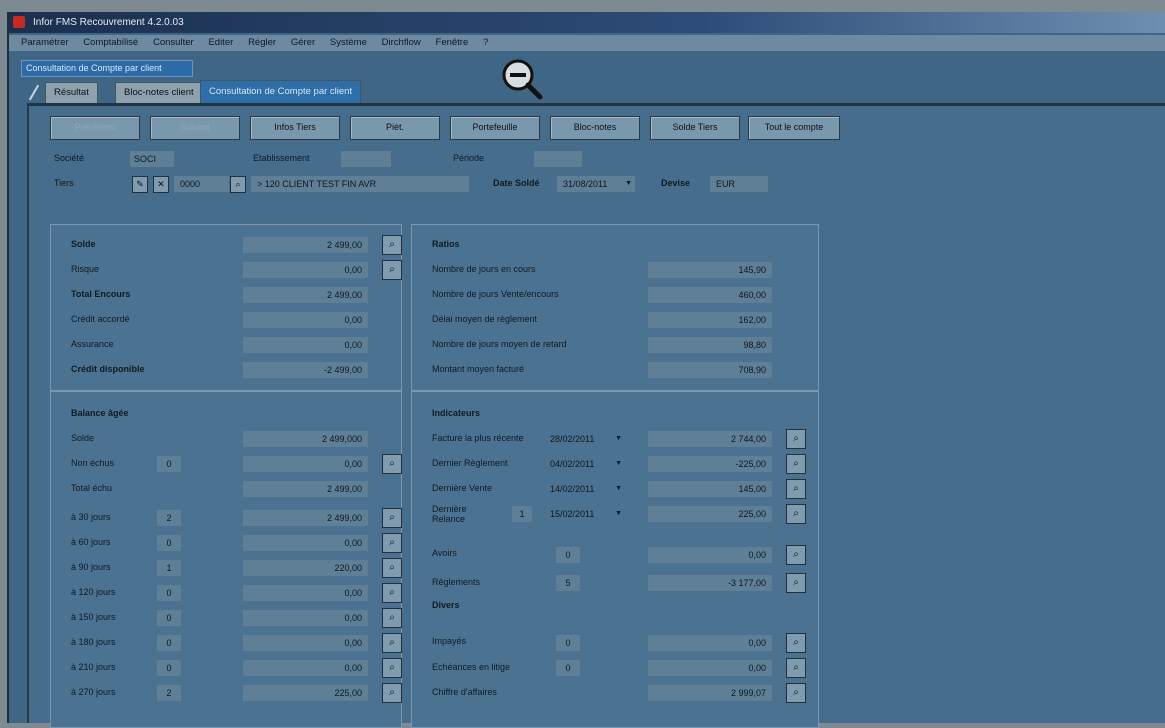  I want to click on indicator-date: 15/02/2011 ▼, so click(585, 514).